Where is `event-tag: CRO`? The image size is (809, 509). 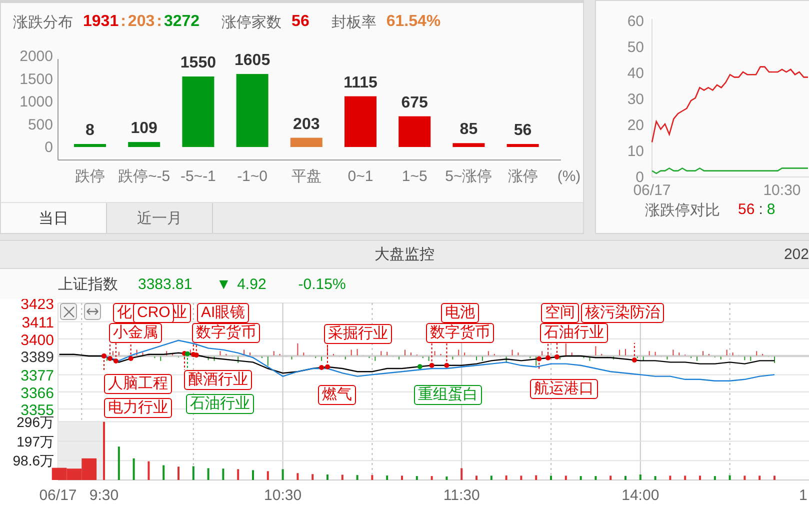
event-tag: CRO is located at coordinates (153, 313).